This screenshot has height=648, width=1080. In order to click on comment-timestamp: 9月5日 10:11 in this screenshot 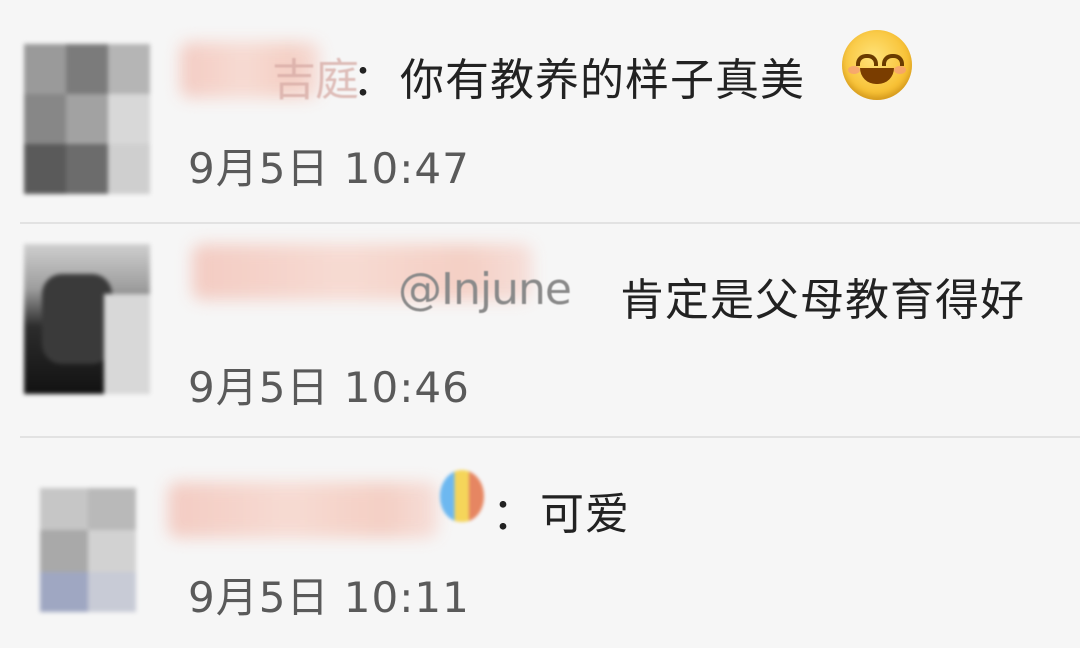, I will do `click(329, 597)`.